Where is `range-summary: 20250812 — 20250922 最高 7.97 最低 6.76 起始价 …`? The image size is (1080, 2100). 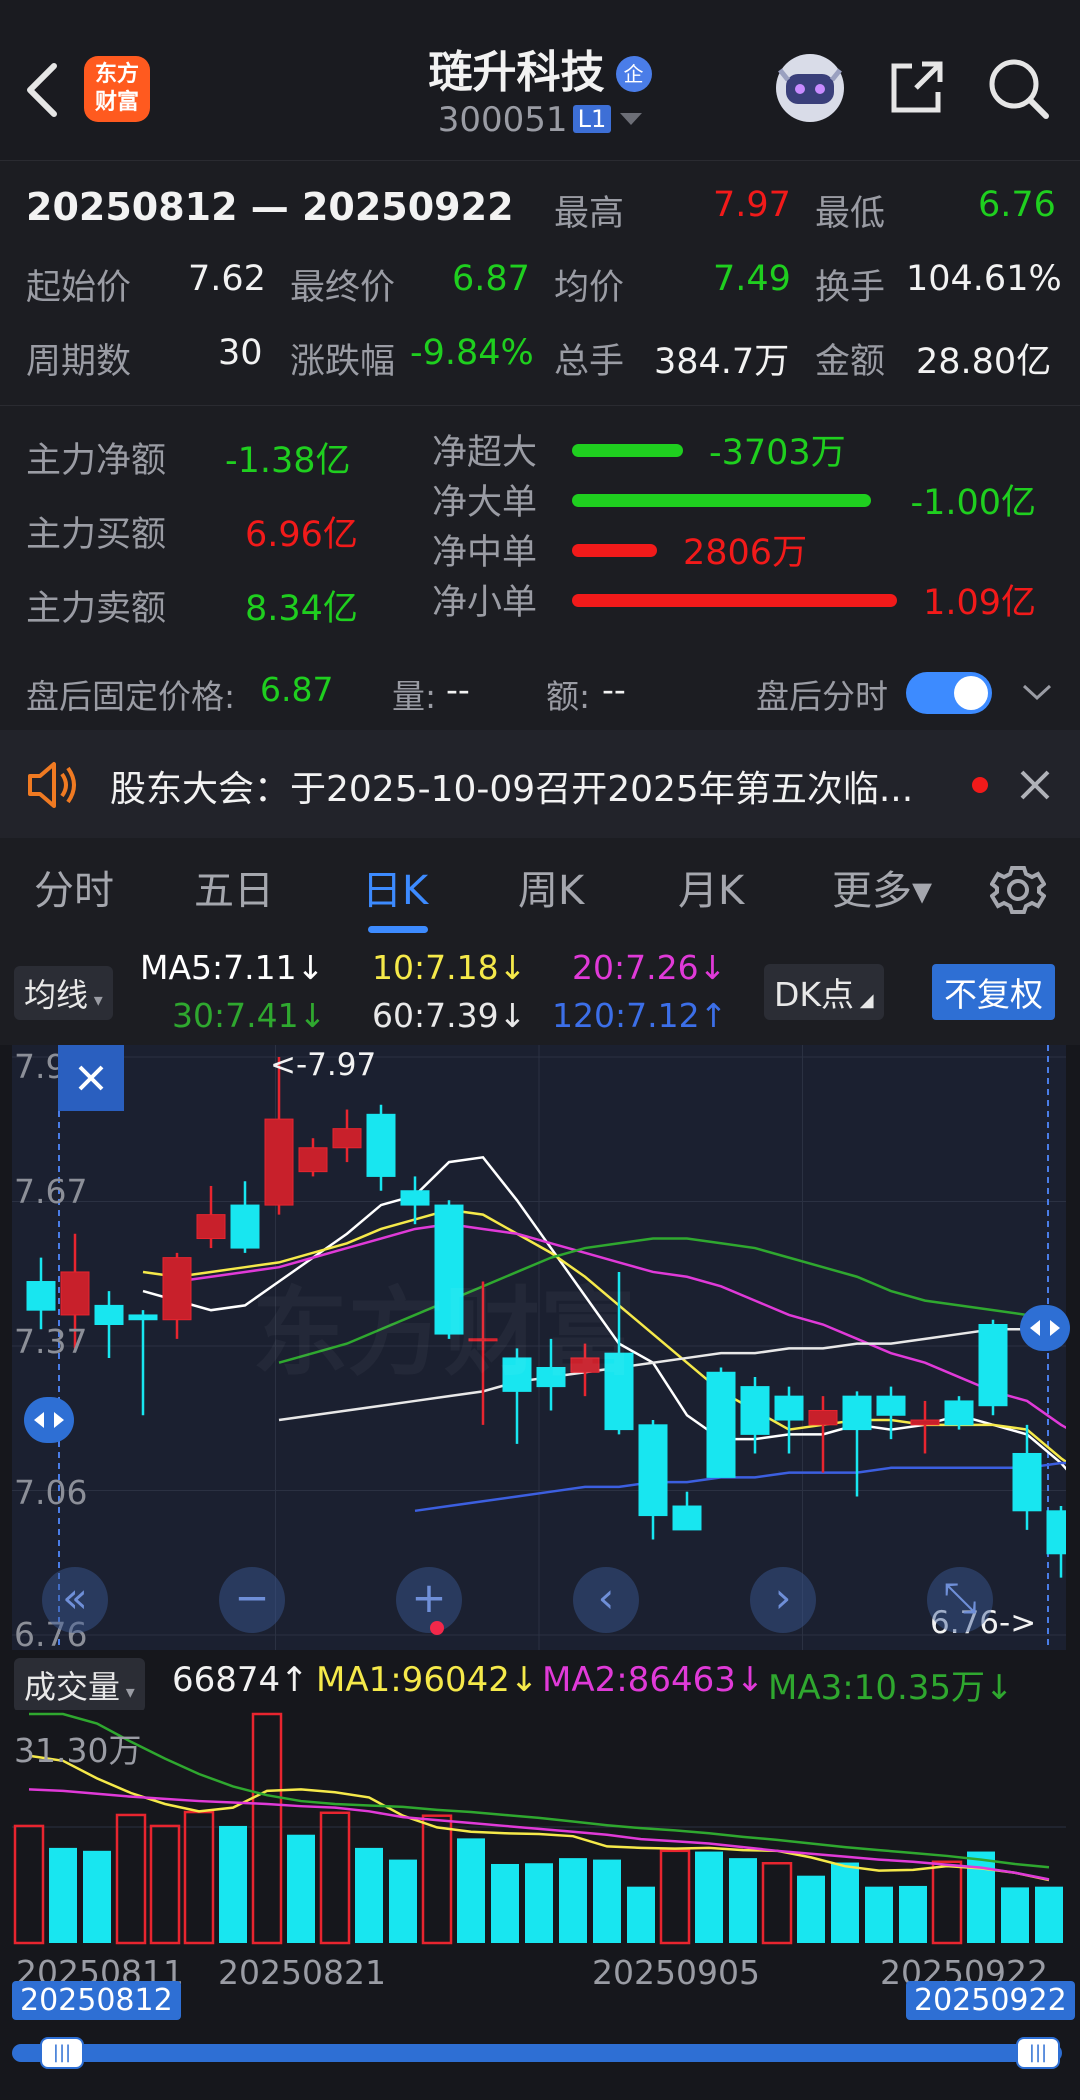
range-summary: 20250812 — 20250922 最高 7.97 最低 6.76 起始价 … is located at coordinates (540, 282).